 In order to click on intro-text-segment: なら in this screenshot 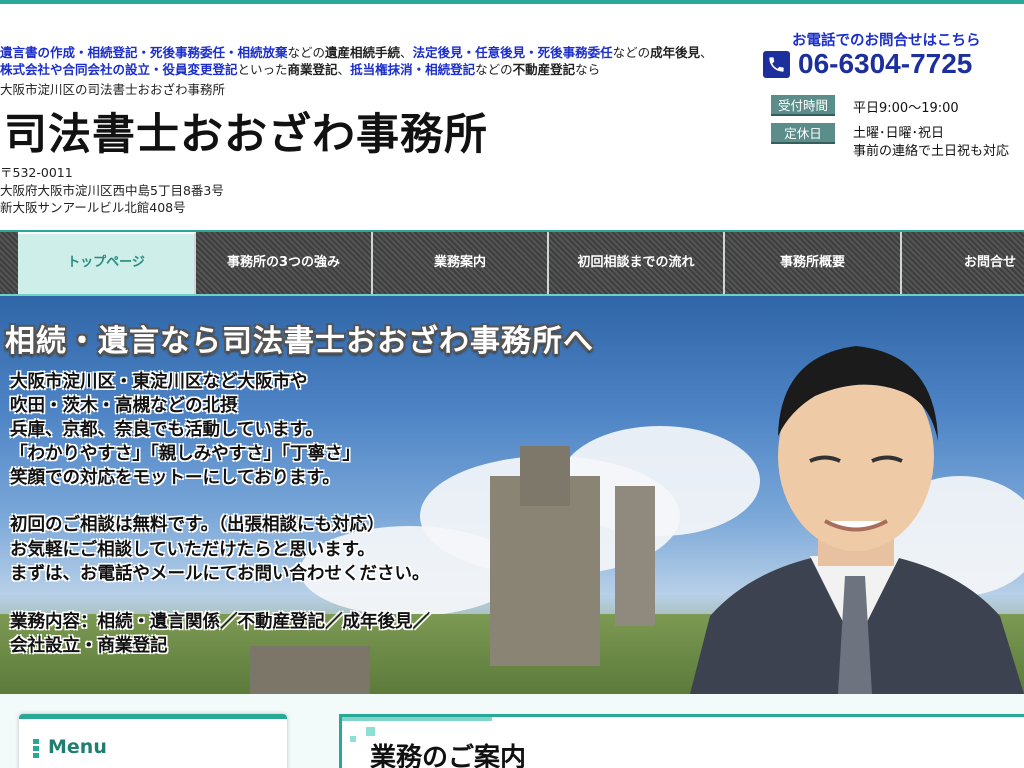, I will do `click(588, 69)`.